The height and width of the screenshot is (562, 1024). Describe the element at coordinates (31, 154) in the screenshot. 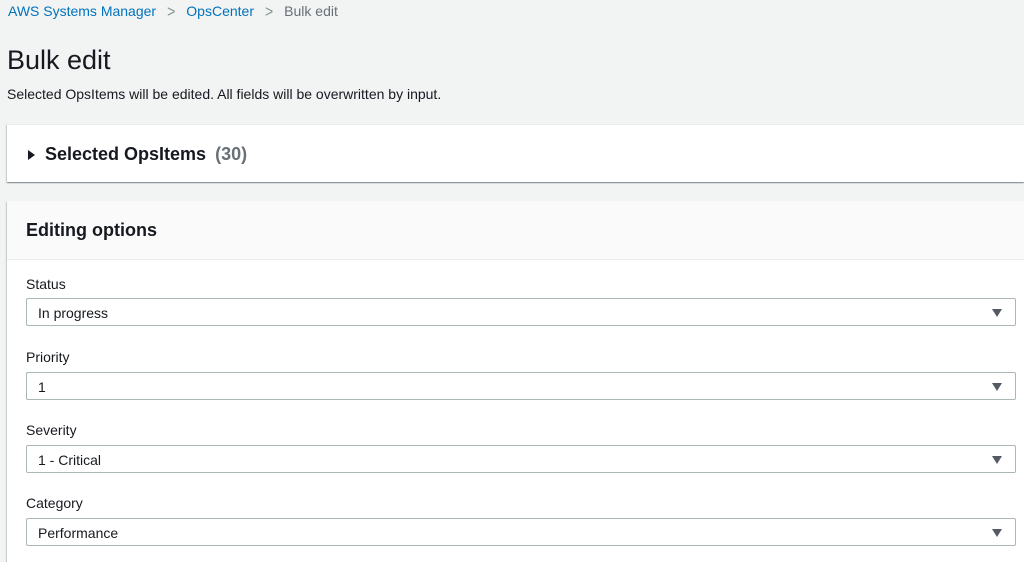

I see `caret-right-icon` at that location.